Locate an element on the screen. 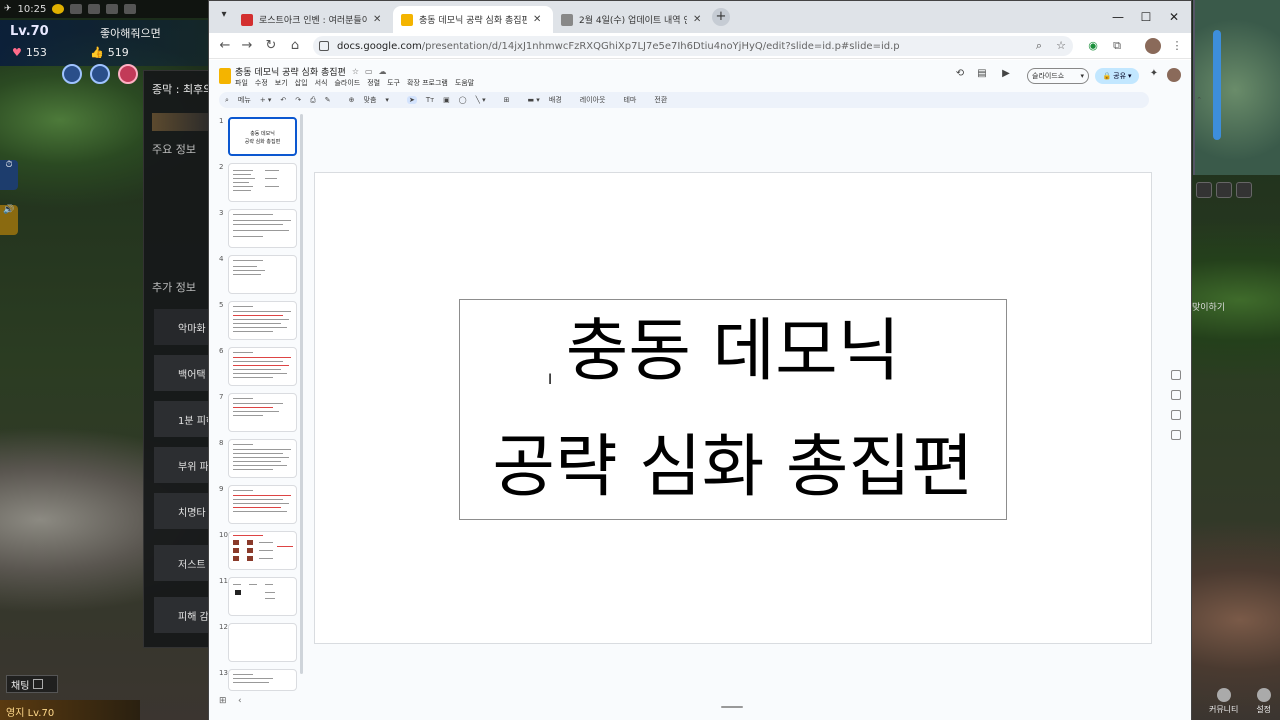 Image resolution: width=1280 pixels, height=720 pixels. tab-update: 2월 4일(수) 업데이트 내역 안내 ✕ is located at coordinates (633, 19).